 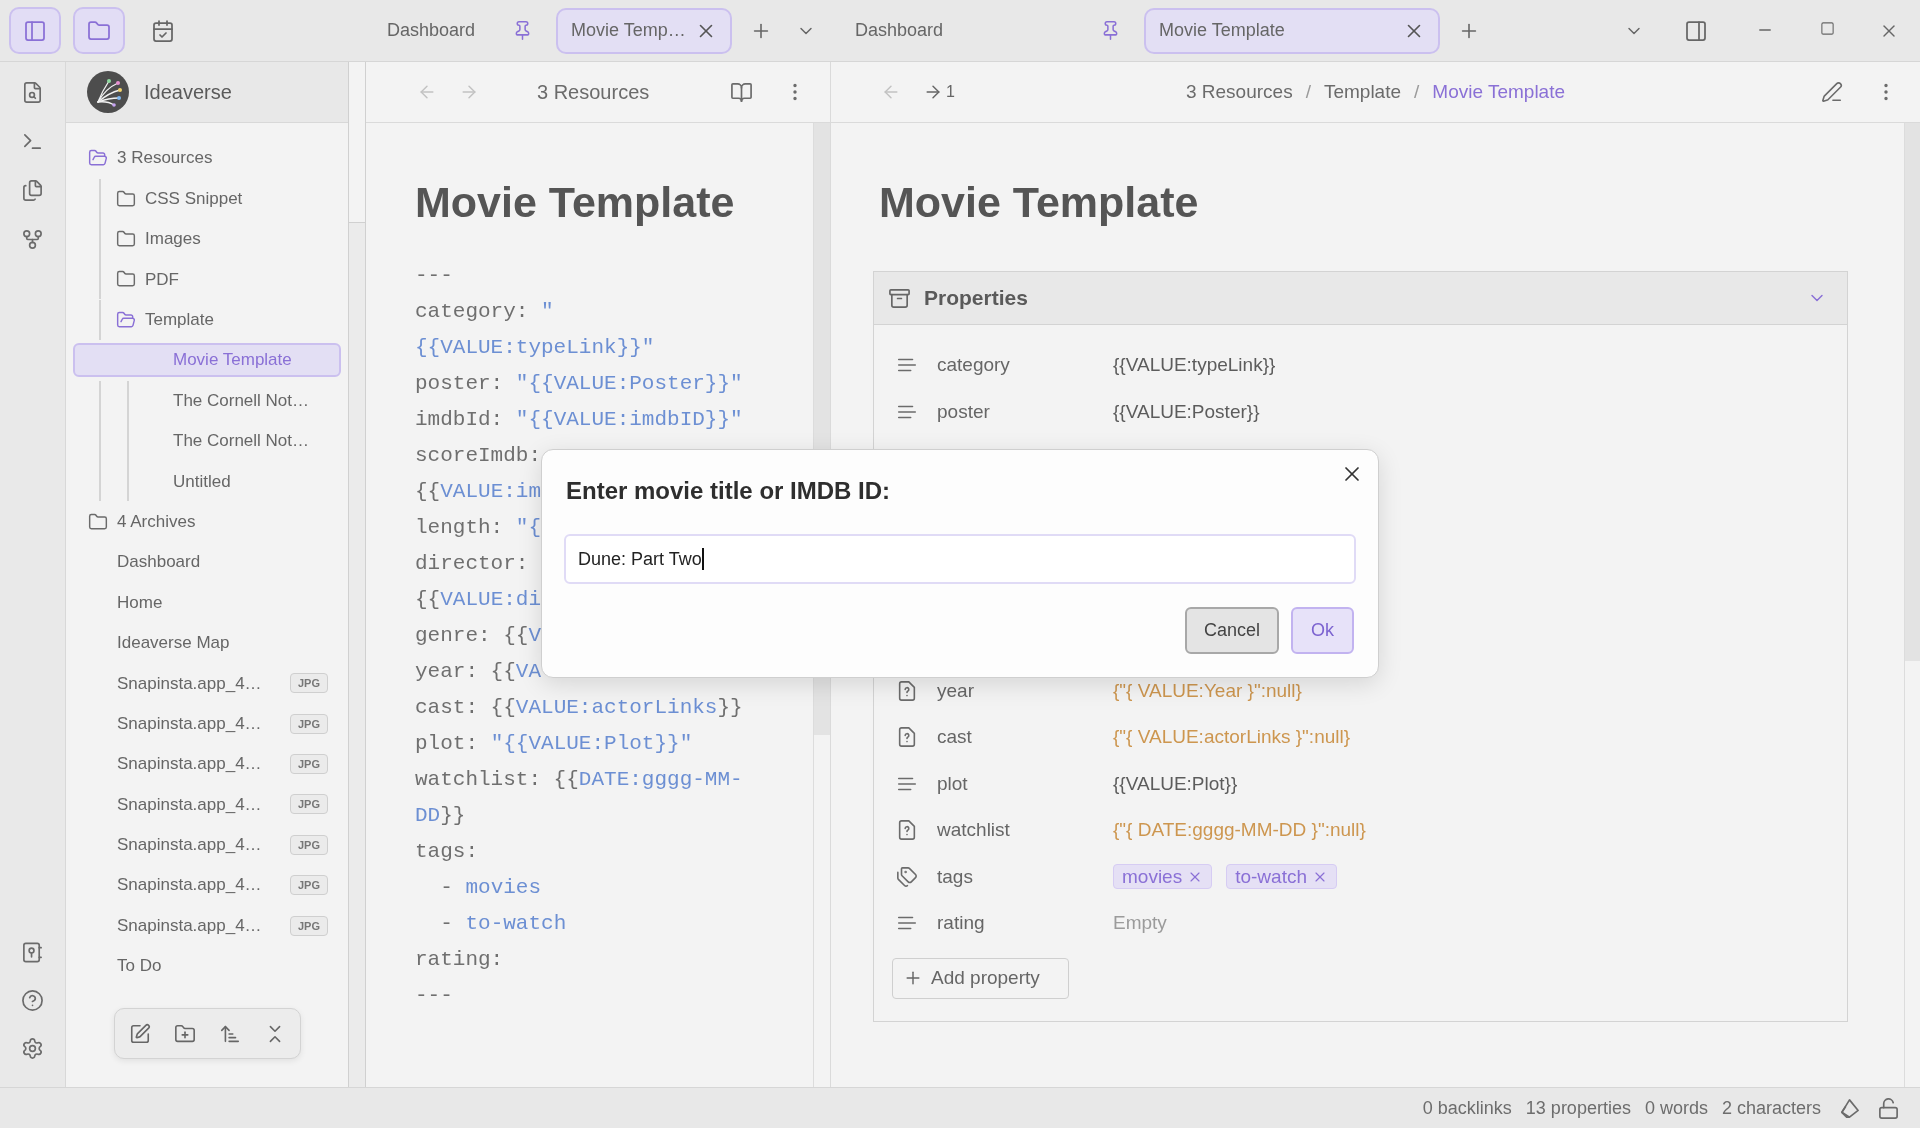 I want to click on new-folder-icon, so click(x=184, y=1033).